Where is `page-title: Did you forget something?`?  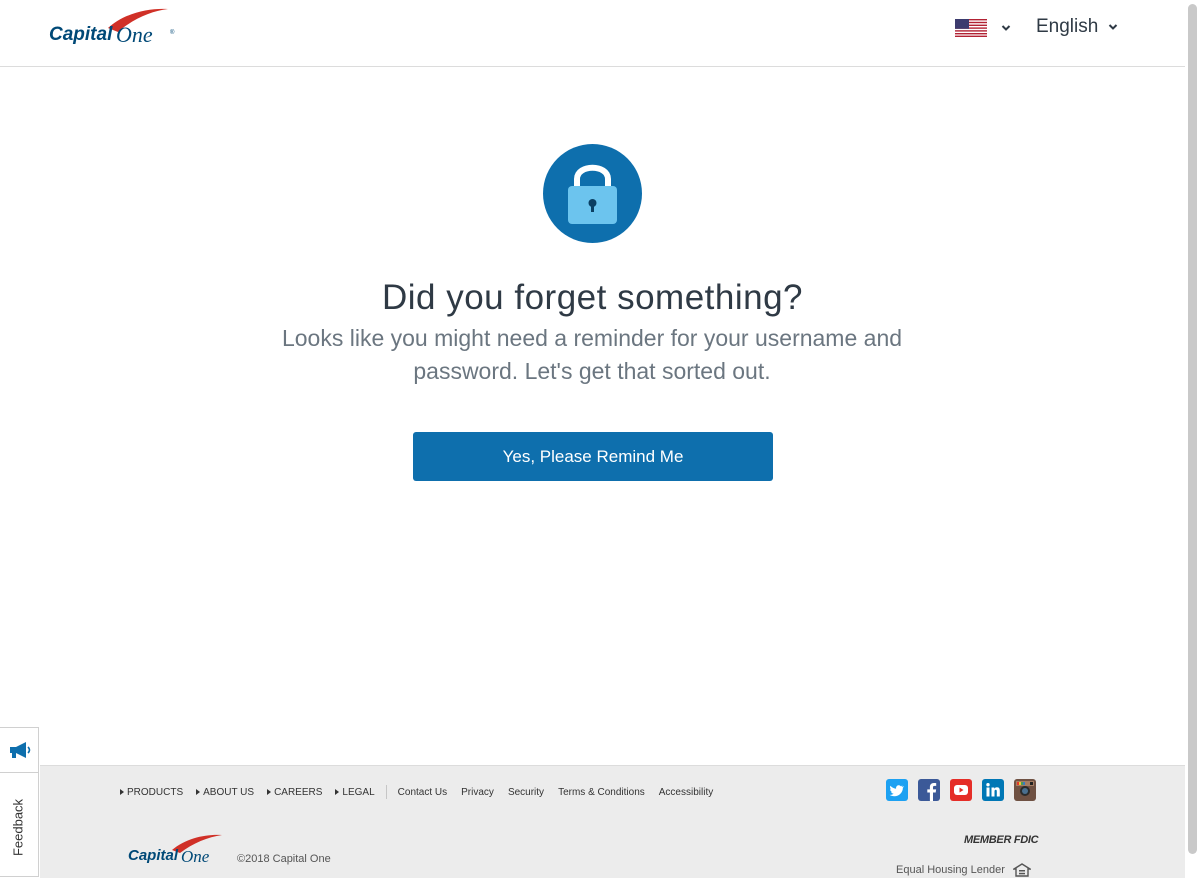 page-title: Did you forget something? is located at coordinates (592, 297).